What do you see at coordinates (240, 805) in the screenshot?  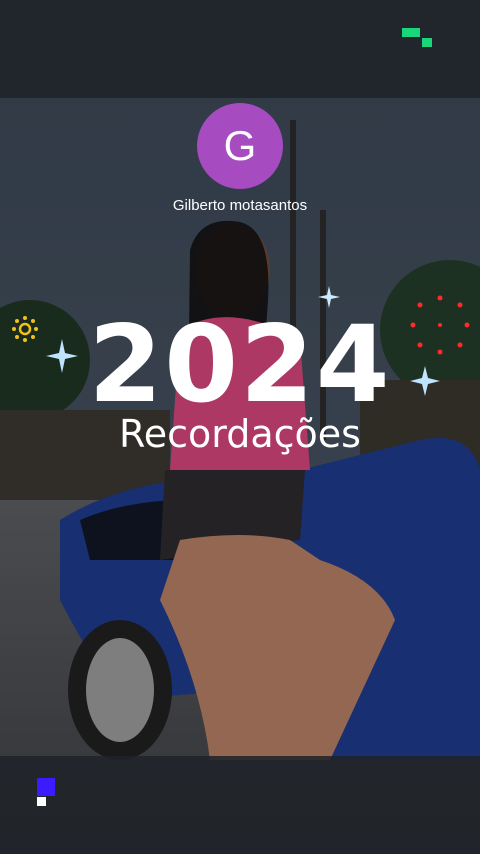 I see `bottom-bar-overlay` at bounding box center [240, 805].